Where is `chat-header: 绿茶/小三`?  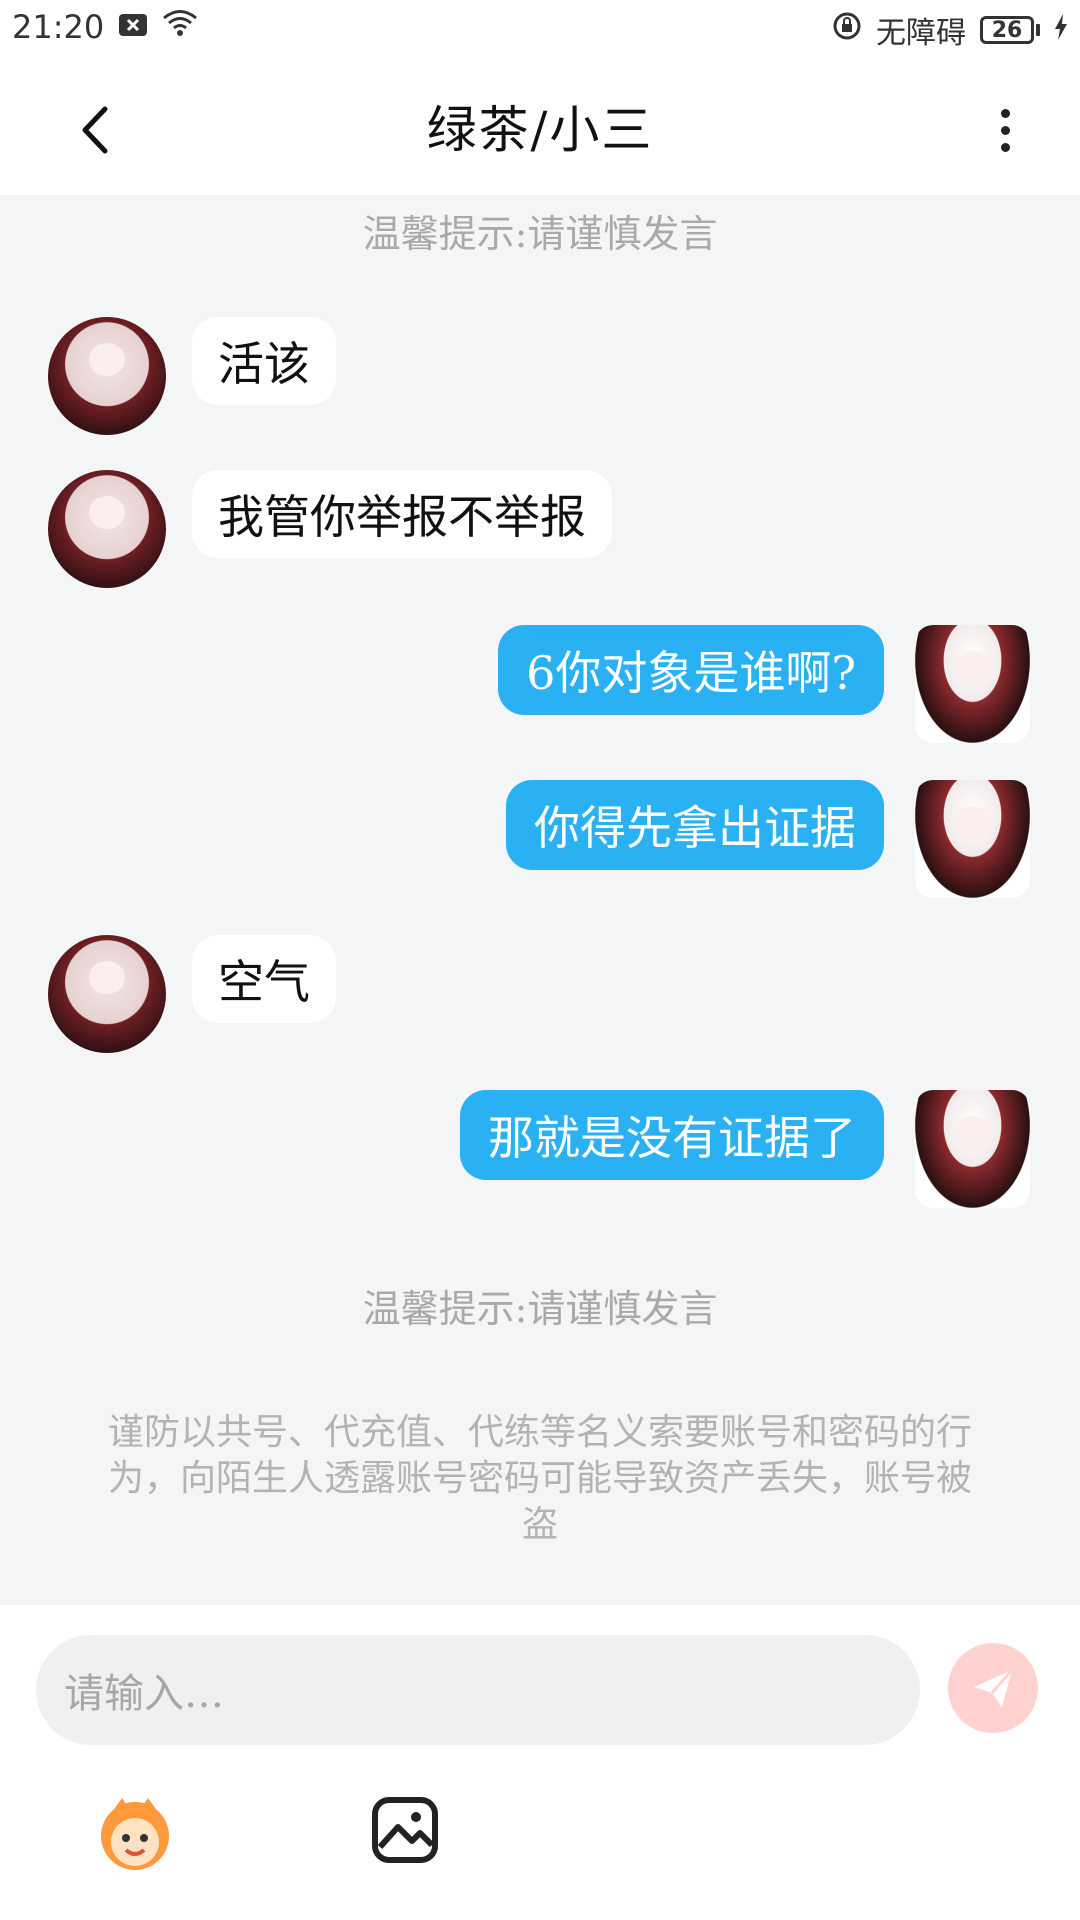
chat-header: 绿茶/小三 is located at coordinates (540, 127).